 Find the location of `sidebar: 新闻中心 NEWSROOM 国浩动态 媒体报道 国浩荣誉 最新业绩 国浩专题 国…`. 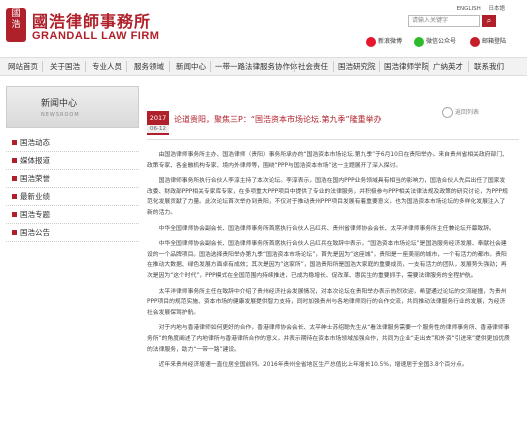

sidebar: 新闻中心 NEWSROOM 国浩动态 媒体报道 国浩荣誉 最新业绩 国浩专题 国… is located at coordinates (72, 164).